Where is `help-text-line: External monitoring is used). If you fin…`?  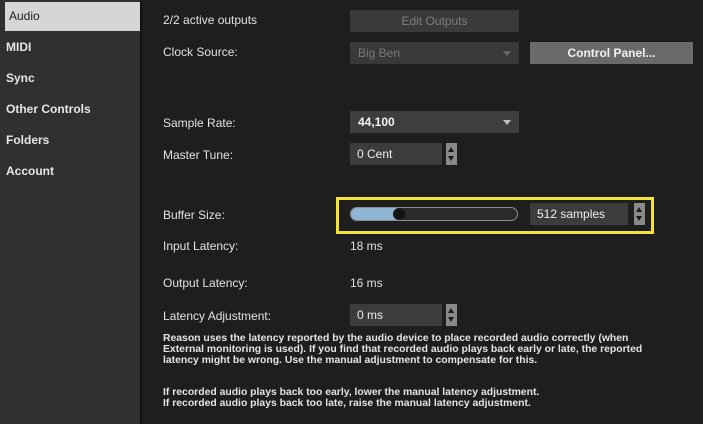 help-text-line: External monitoring is used). If you fin… is located at coordinates (403, 349).